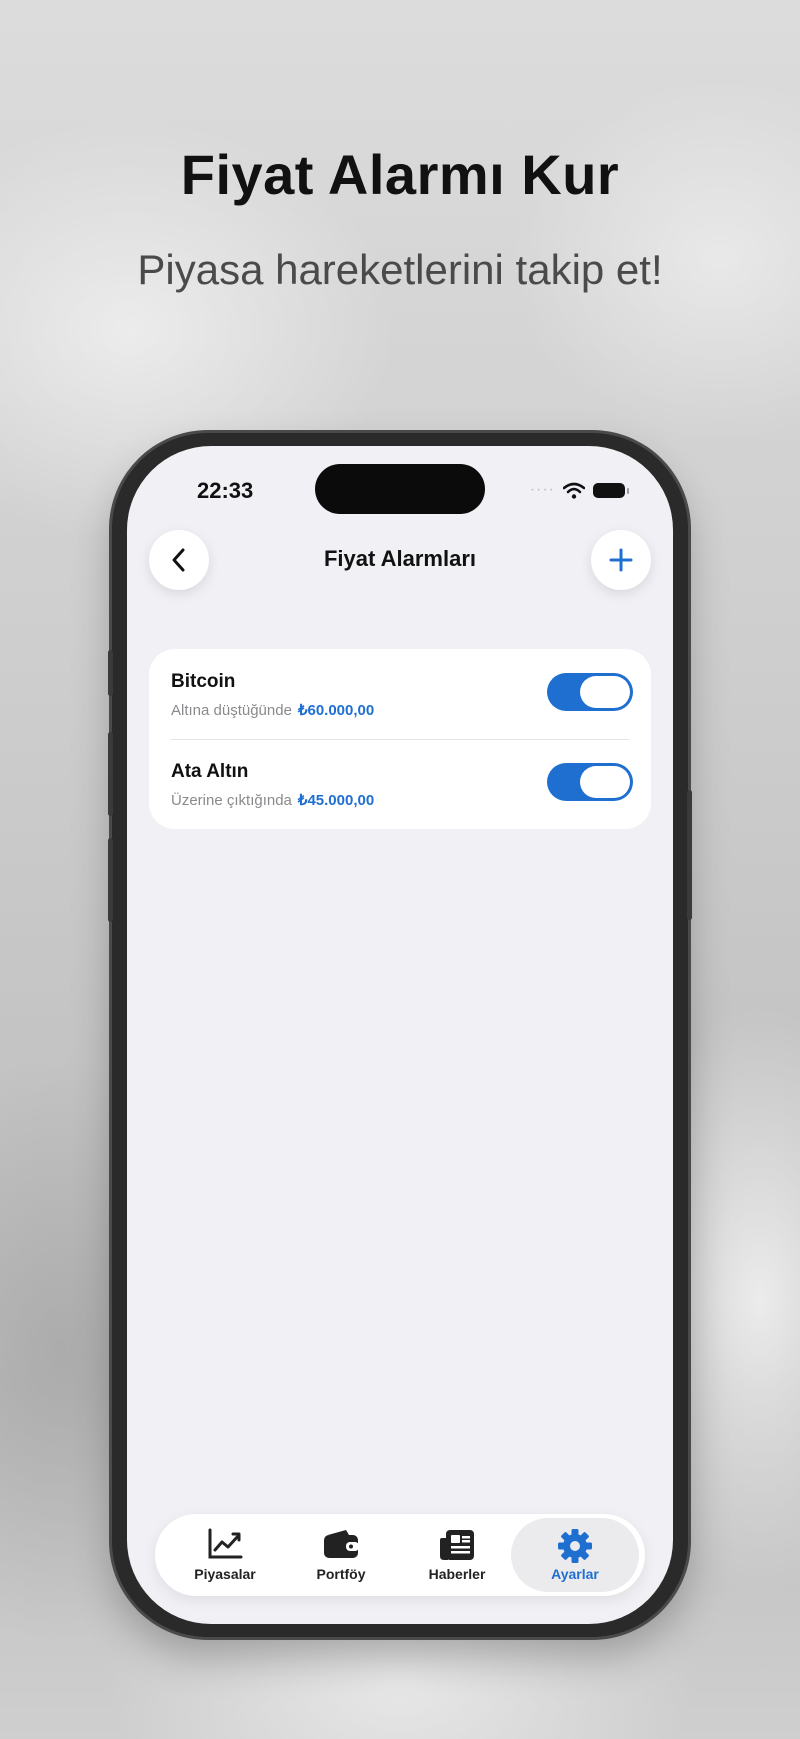  Describe the element at coordinates (611, 490) in the screenshot. I see `battery-icon` at that location.